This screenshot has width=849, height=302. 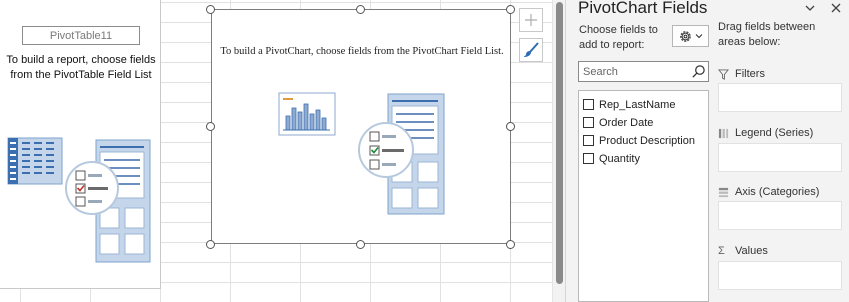 What do you see at coordinates (210, 9) in the screenshot?
I see `resize-handle-nw` at bounding box center [210, 9].